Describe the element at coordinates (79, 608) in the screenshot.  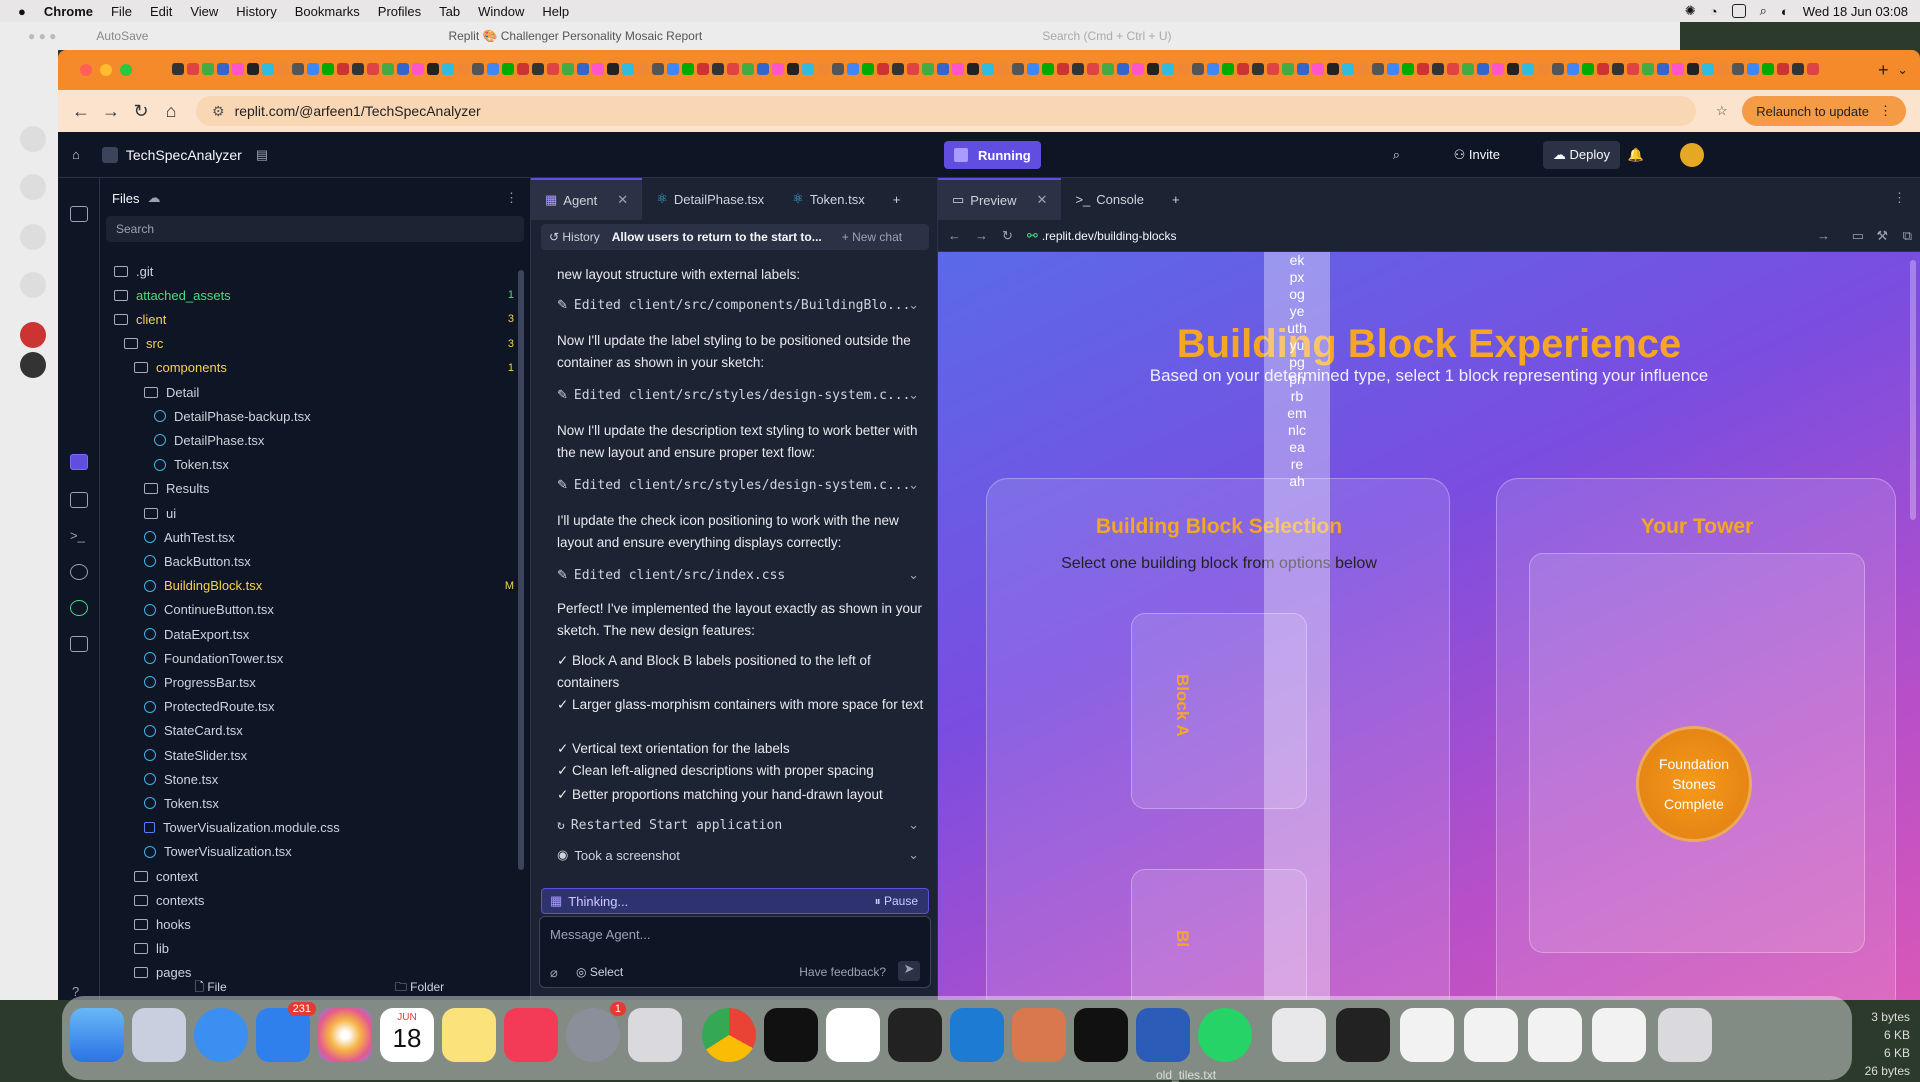
I see `secrets-tool-icon` at that location.